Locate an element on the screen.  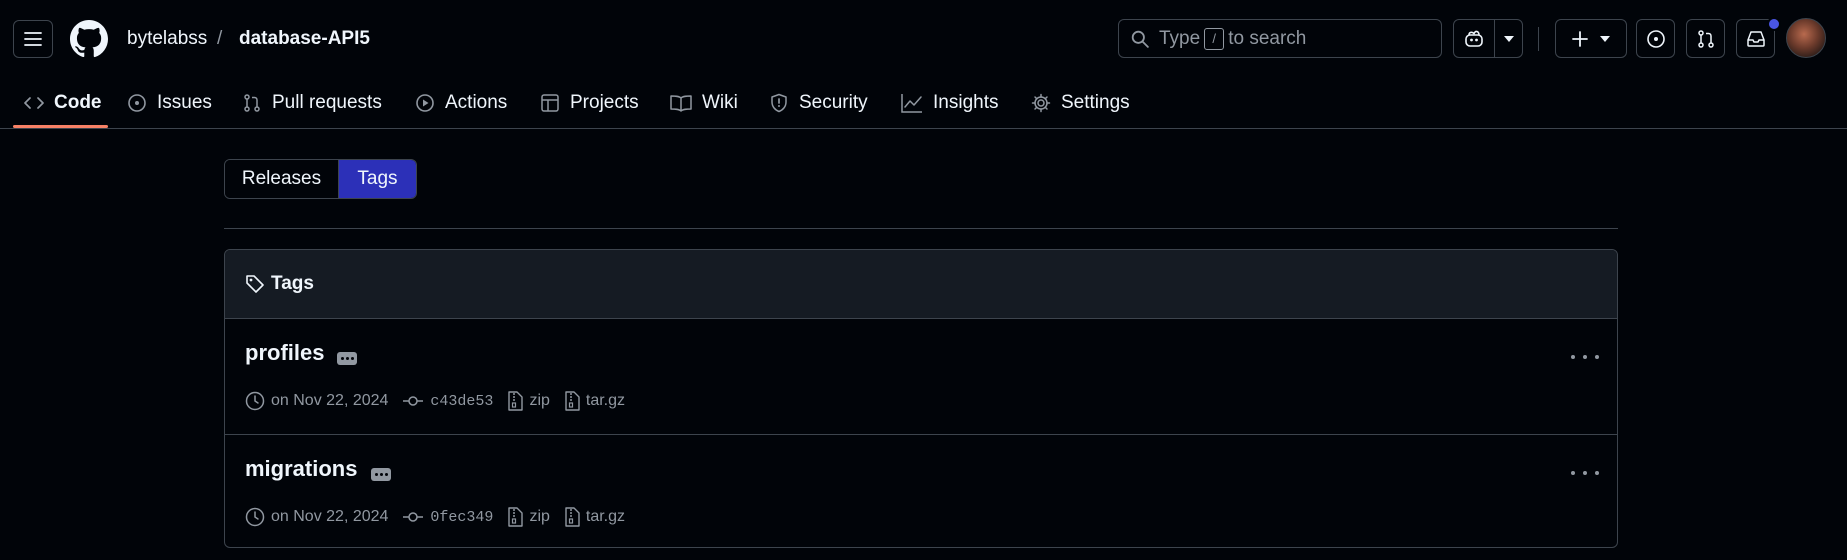
hamburger-icon is located at coordinates (33, 39).